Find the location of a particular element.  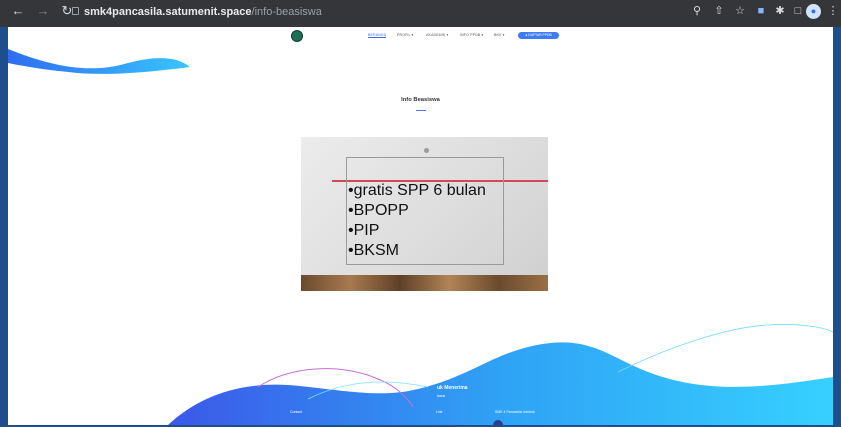

slide-item-spp: •gratis SPP 6 bulan is located at coordinates (417, 190).